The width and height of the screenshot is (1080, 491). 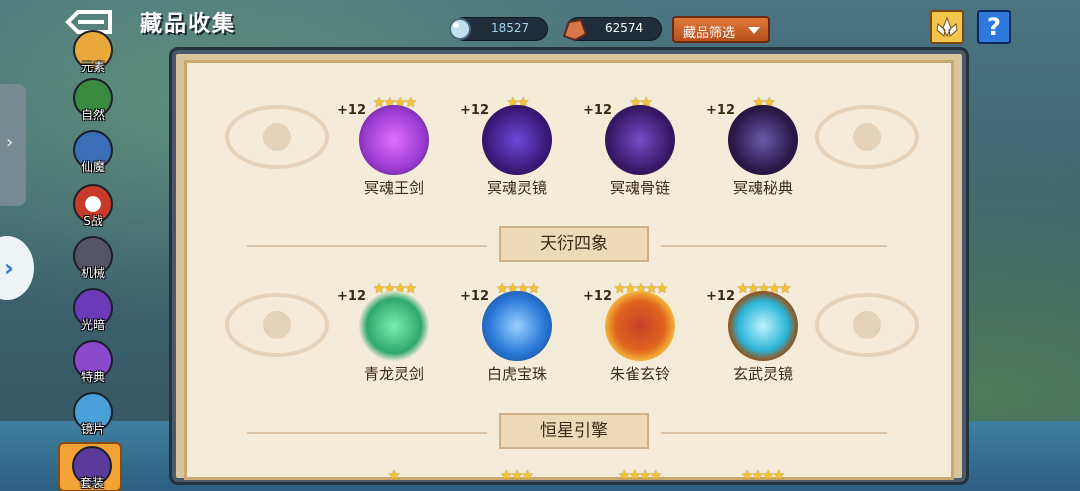 What do you see at coordinates (93, 366) in the screenshot?
I see `sidebar-item-special: 特典` at bounding box center [93, 366].